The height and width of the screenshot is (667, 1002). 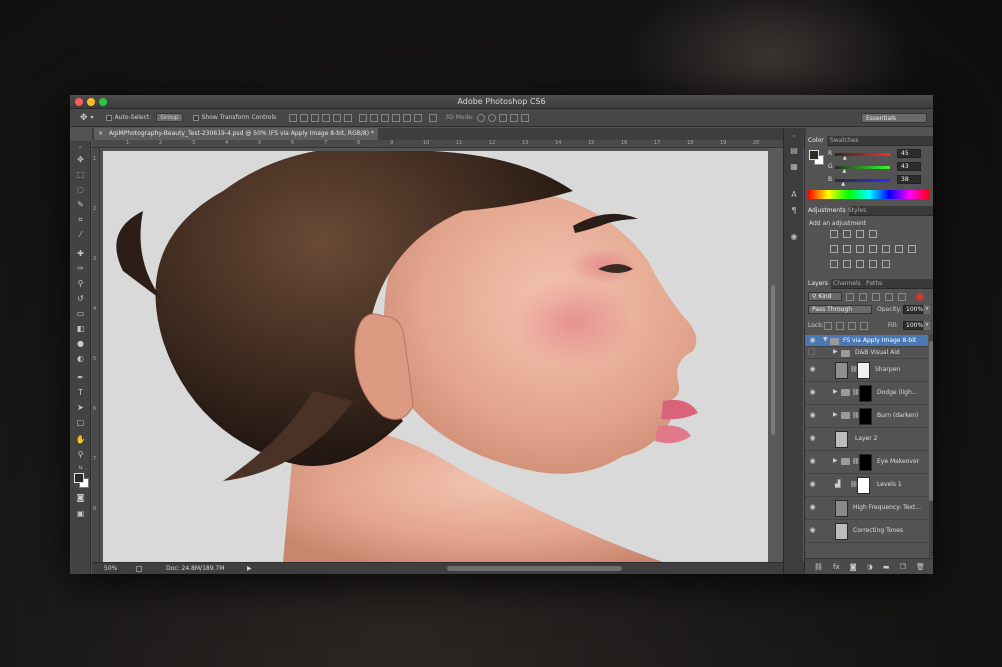 What do you see at coordinates (847, 249) in the screenshot?
I see `hue-saturation-icon` at bounding box center [847, 249].